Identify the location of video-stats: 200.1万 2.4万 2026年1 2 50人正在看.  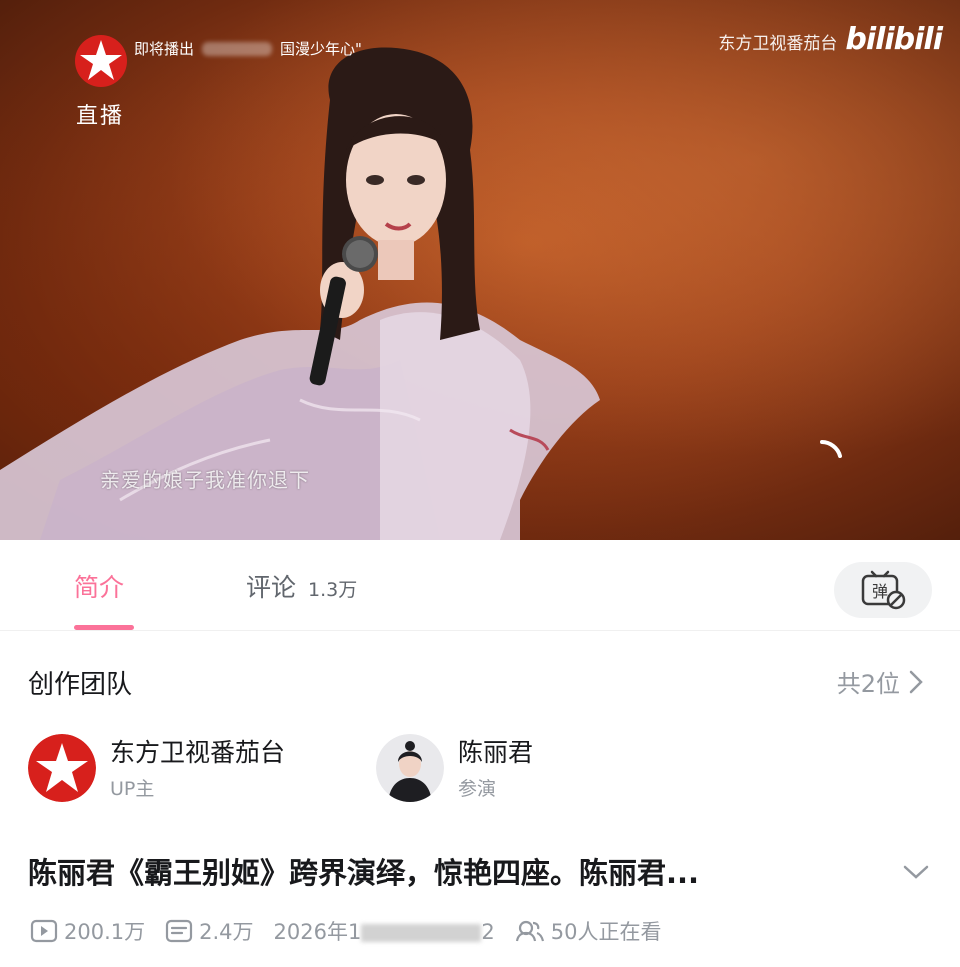
(355, 931).